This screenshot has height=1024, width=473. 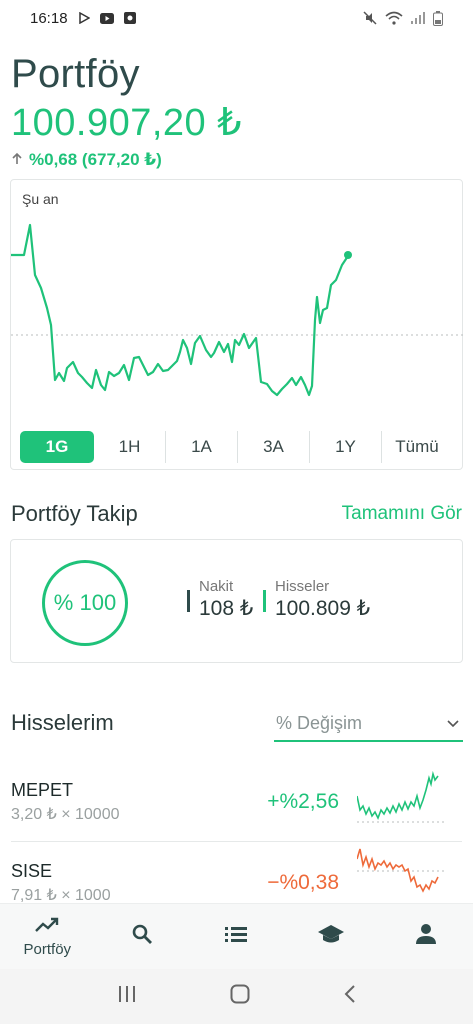 I want to click on bottom-navigation: Portföy, so click(x=236, y=936).